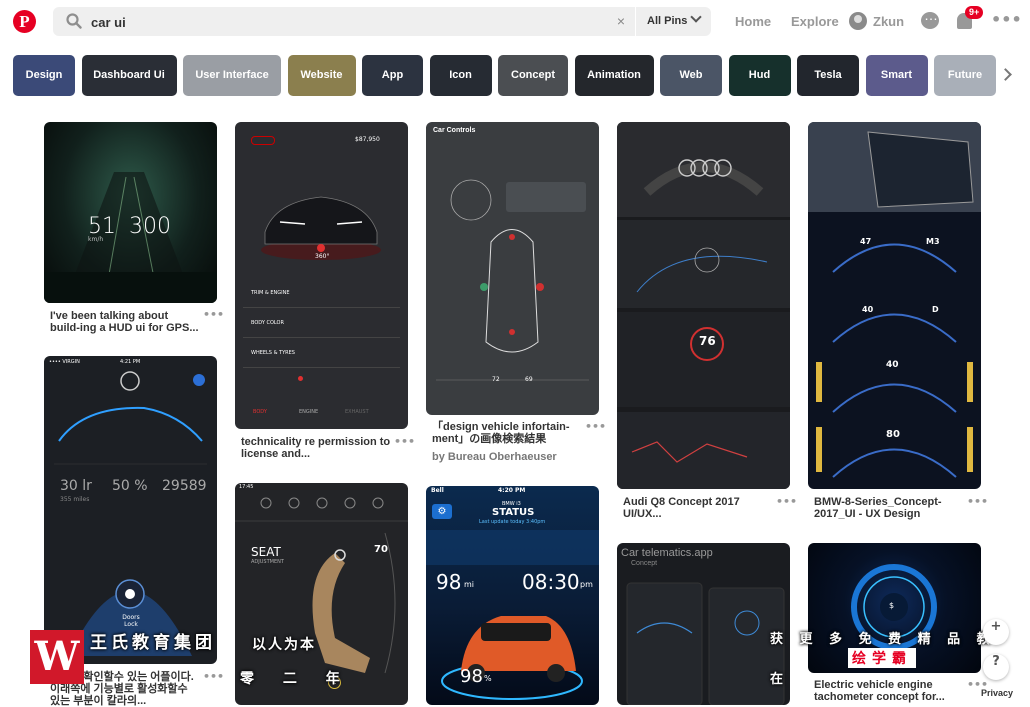 The image size is (1030, 707). Describe the element at coordinates (266, 552) in the screenshot. I see `seat-heading: SEAT` at that location.